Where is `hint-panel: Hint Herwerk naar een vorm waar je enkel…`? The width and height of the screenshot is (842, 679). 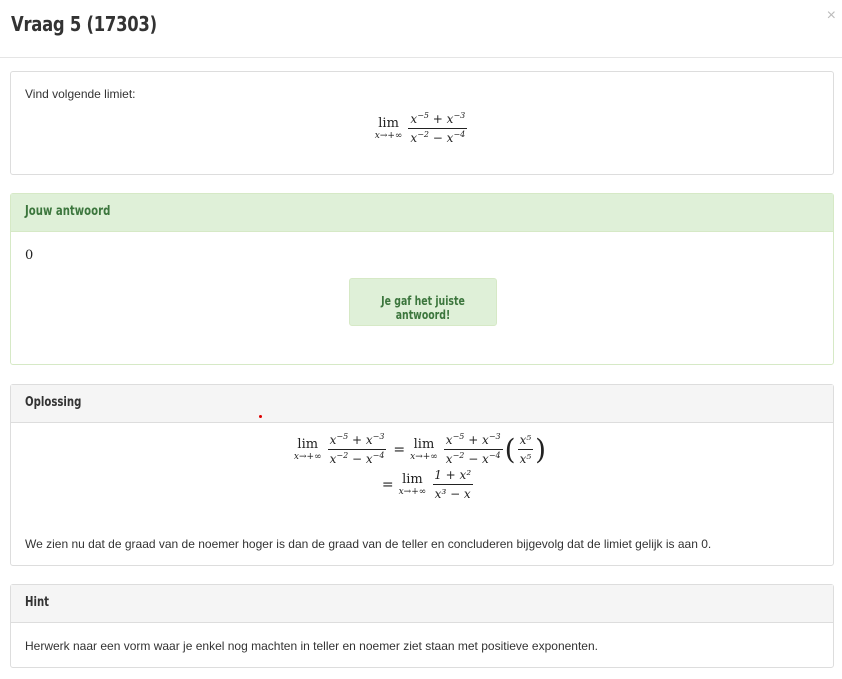
hint-panel: Hint Herwerk naar een vorm waar je enkel… is located at coordinates (422, 626).